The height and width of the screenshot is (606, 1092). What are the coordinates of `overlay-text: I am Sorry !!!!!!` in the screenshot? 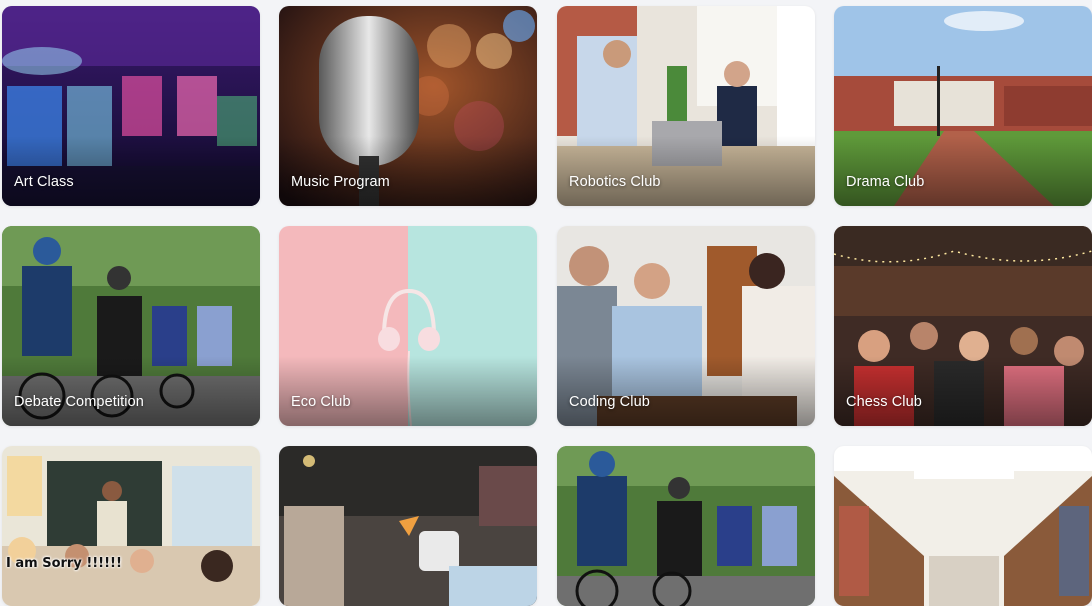 It's located at (64, 563).